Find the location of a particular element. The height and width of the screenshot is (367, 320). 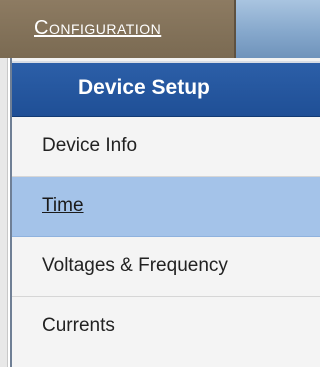

menu-section-header: Device Setup is located at coordinates (166, 89).